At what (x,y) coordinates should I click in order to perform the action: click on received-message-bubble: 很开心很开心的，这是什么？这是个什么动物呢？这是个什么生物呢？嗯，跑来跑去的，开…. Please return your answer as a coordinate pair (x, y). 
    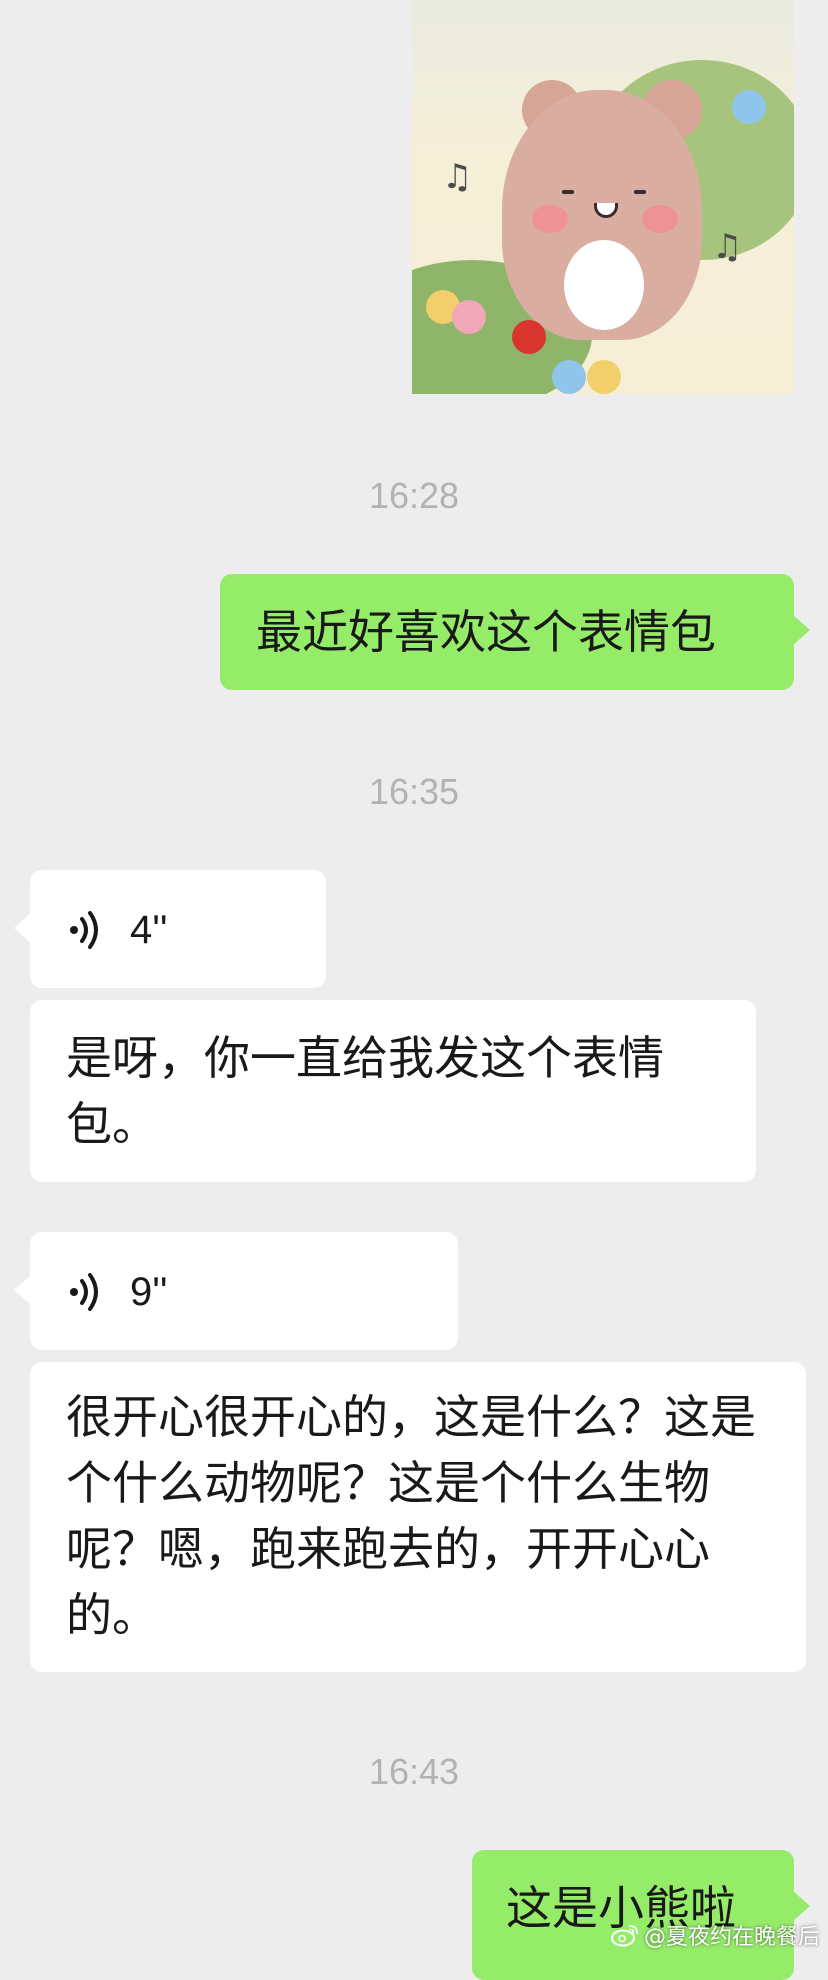
    Looking at the image, I should click on (418, 1517).